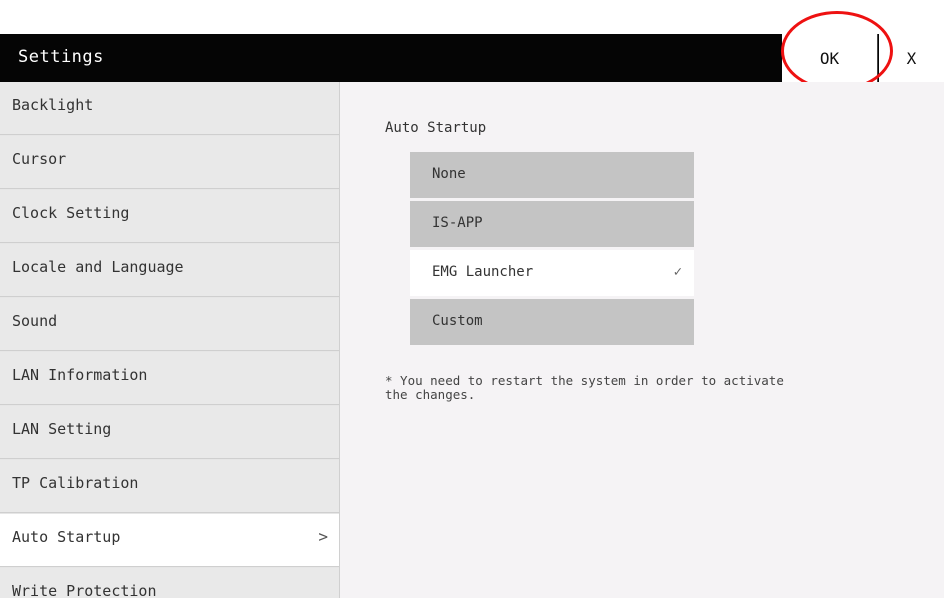  Describe the element at coordinates (457, 223) in the screenshot. I see `option-label: IS-APP` at that location.